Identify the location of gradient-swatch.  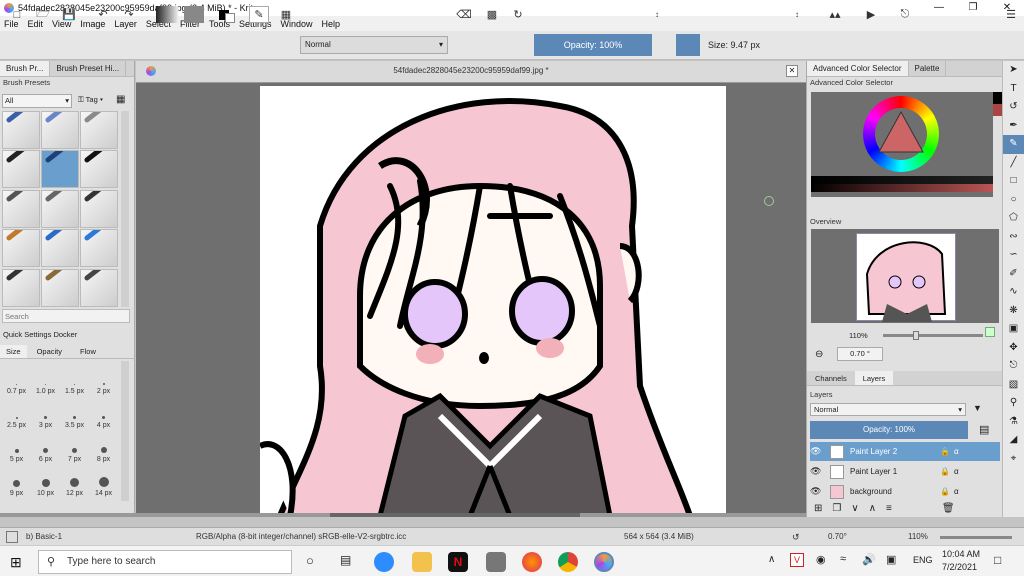
(167, 14).